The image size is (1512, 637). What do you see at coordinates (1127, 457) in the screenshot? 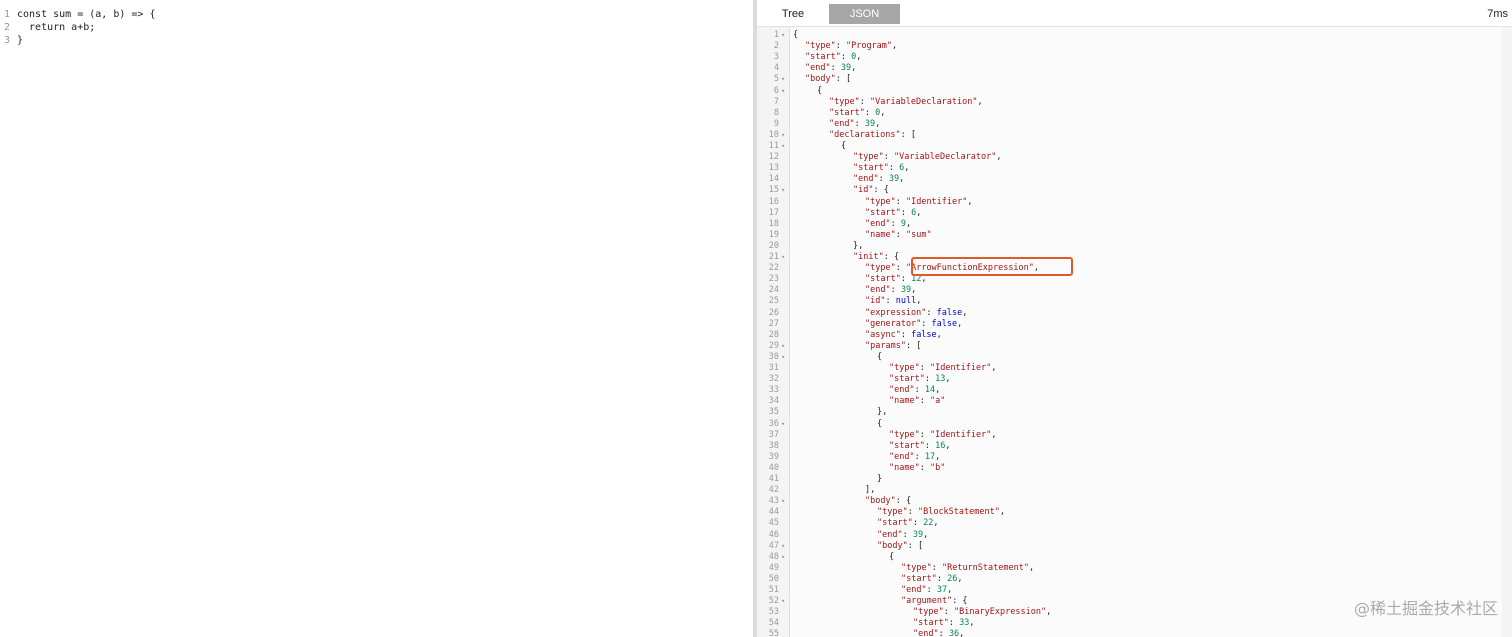
I see `json-line: 39 "end": 17,` at bounding box center [1127, 457].